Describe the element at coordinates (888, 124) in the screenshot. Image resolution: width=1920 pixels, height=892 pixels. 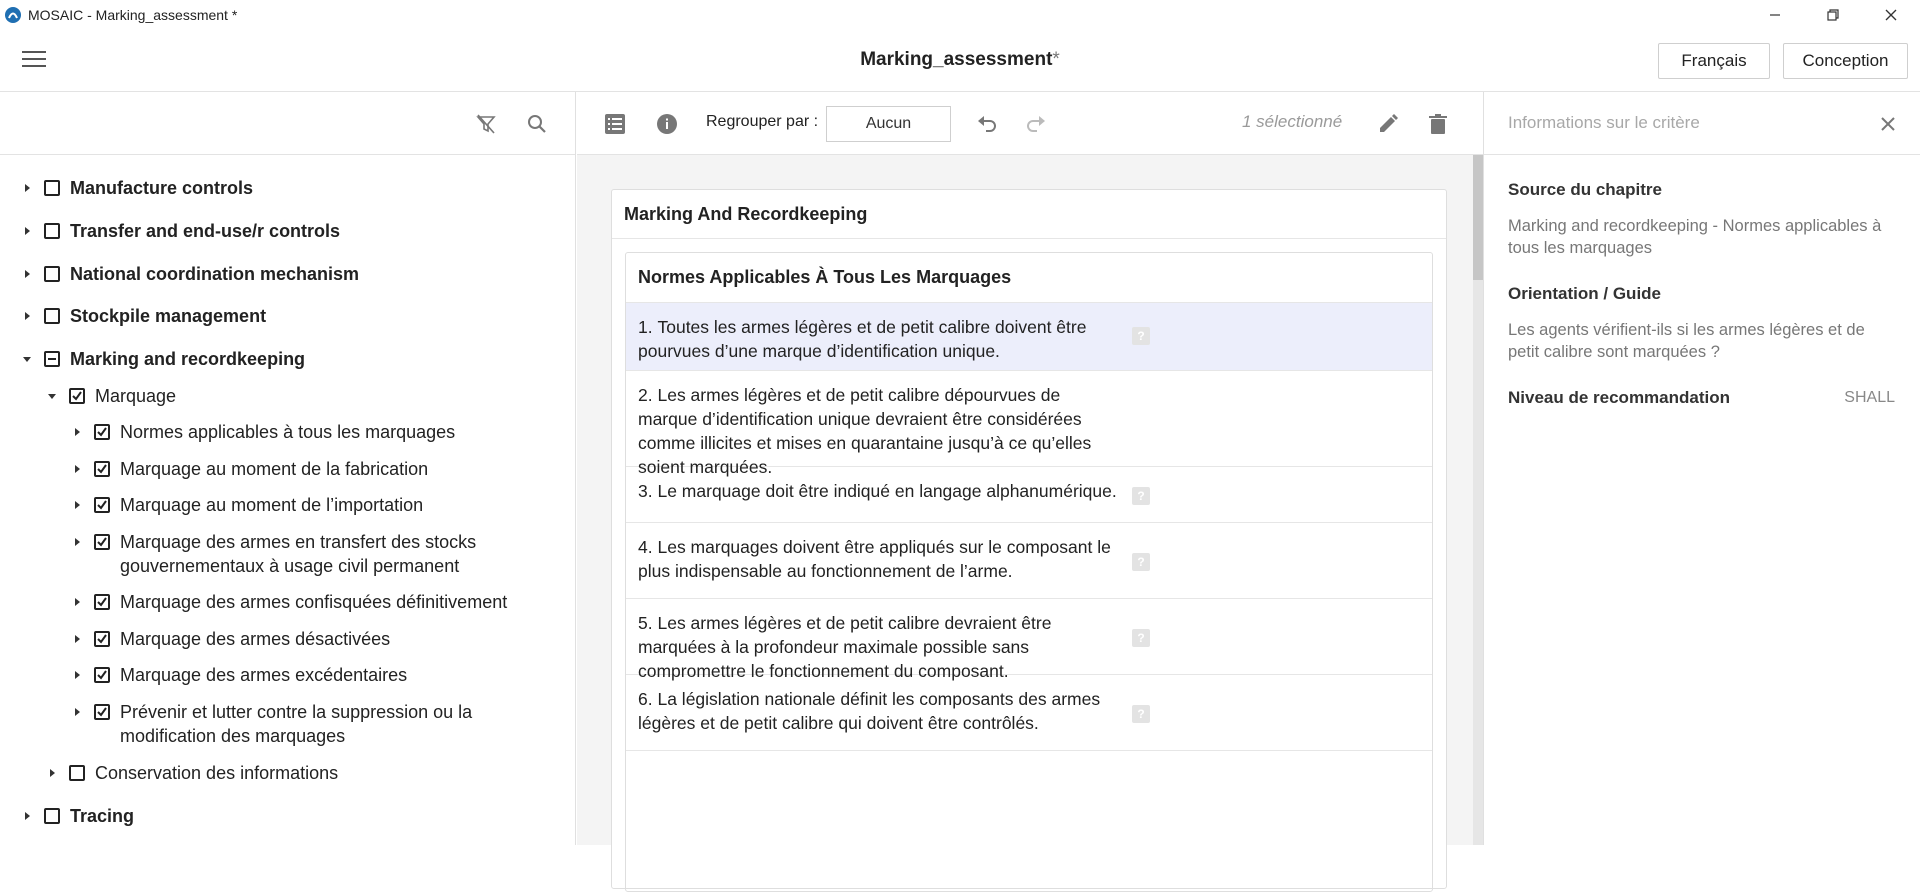
I see `group-by-select: Aucun` at that location.